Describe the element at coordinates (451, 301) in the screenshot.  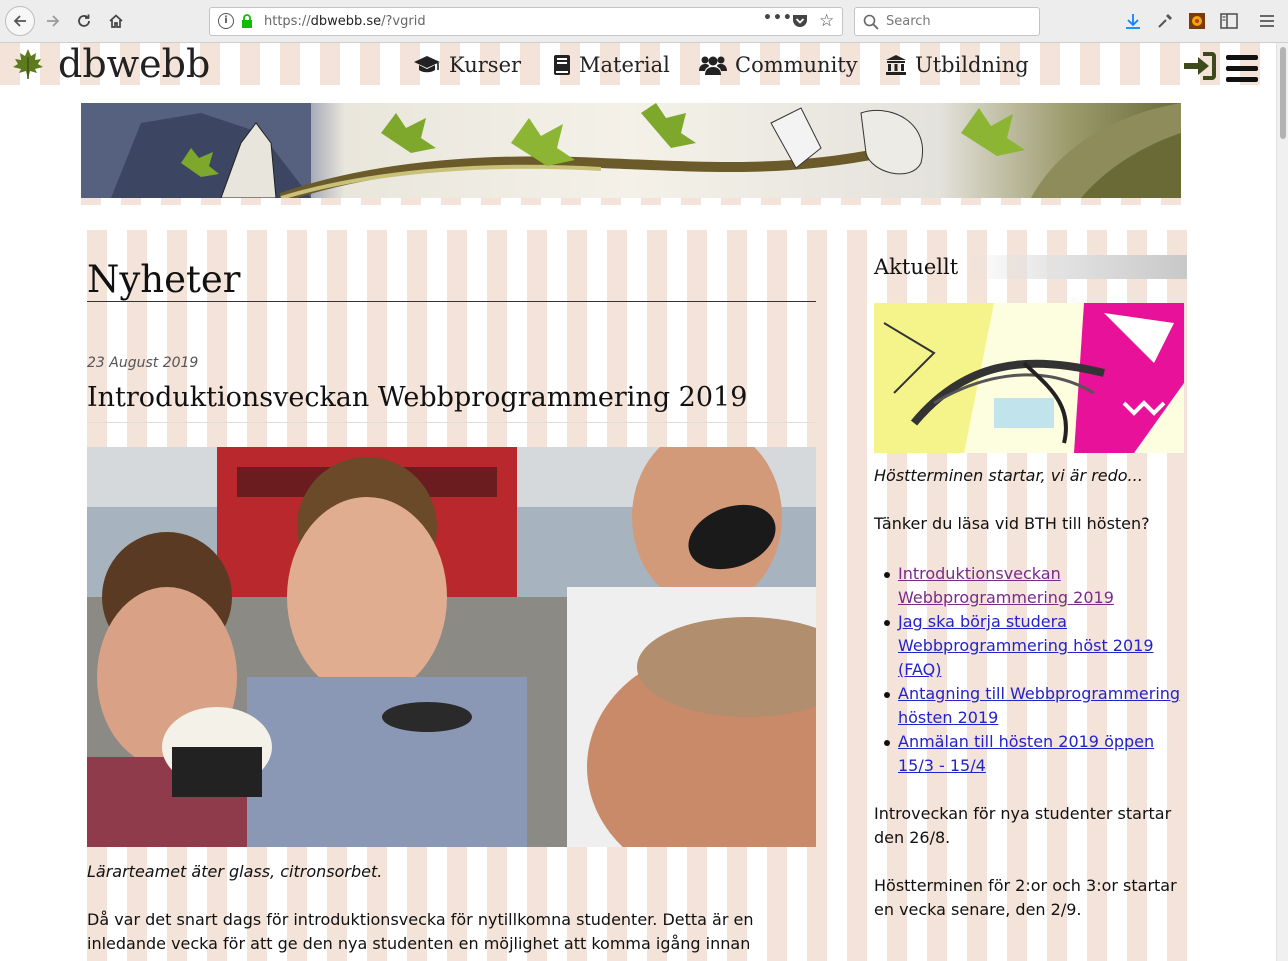
I see `title-divider` at that location.